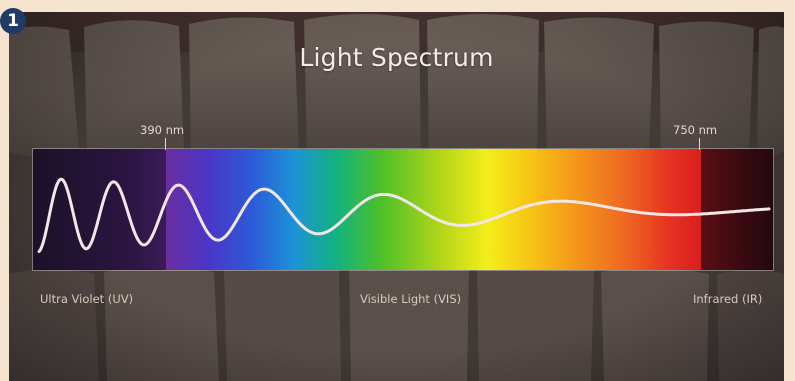 The height and width of the screenshot is (381, 795). Describe the element at coordinates (162, 130) in the screenshot. I see `wavelength-label-390: 390 nm` at that location.